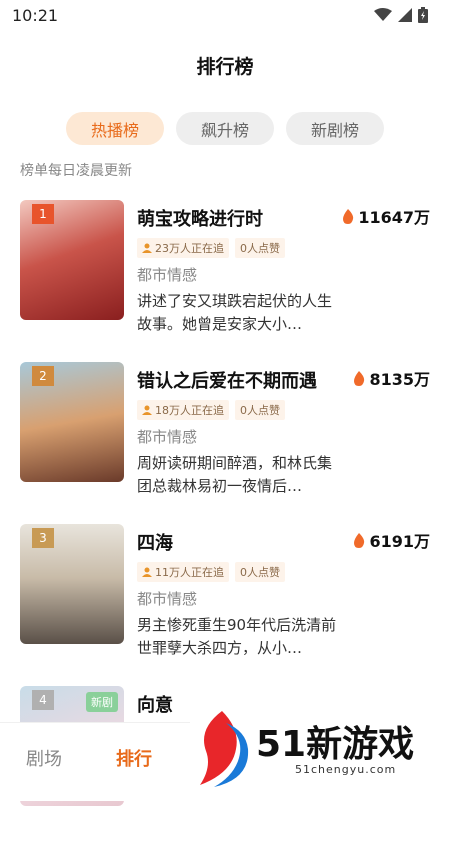 Image resolution: width=450 pixels, height=848 pixels. What do you see at coordinates (225, 67) in the screenshot?
I see `page-title: 排行榜` at bounding box center [225, 67].